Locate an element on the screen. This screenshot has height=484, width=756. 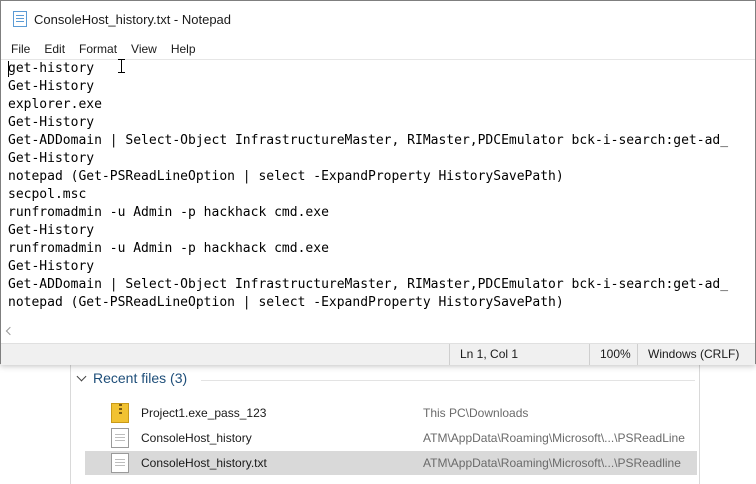
chevron-down-icon is located at coordinates (82, 378).